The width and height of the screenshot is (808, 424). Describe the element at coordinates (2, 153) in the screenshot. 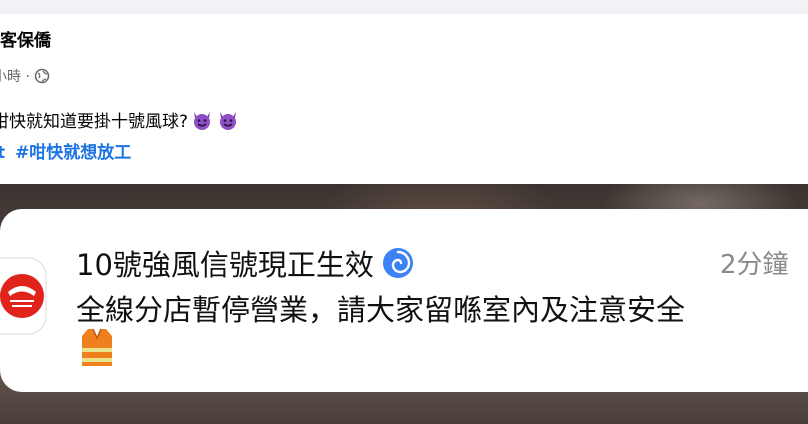

I see `hashtag-link: t` at that location.